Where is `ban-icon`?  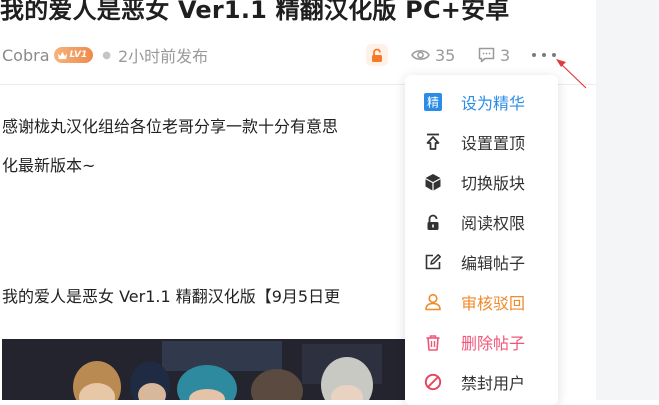
ban-icon is located at coordinates (433, 382).